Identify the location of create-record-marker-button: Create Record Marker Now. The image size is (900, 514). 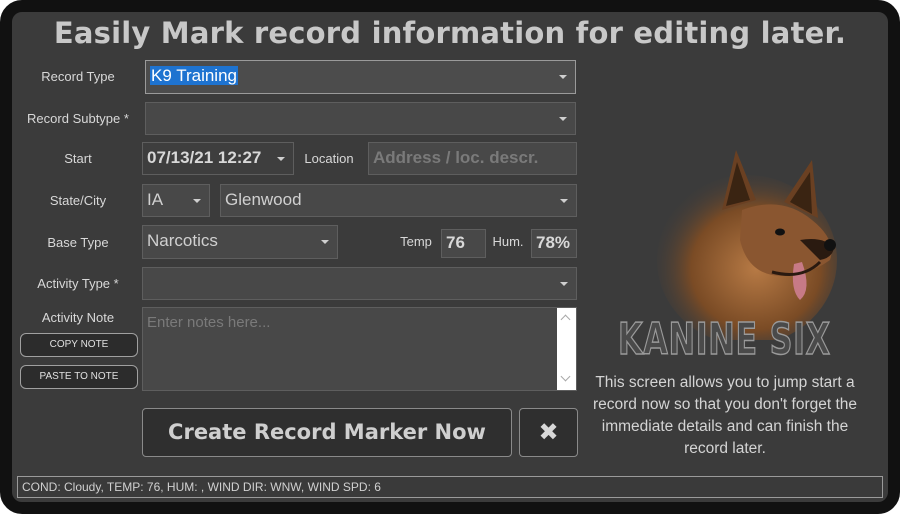
(327, 432).